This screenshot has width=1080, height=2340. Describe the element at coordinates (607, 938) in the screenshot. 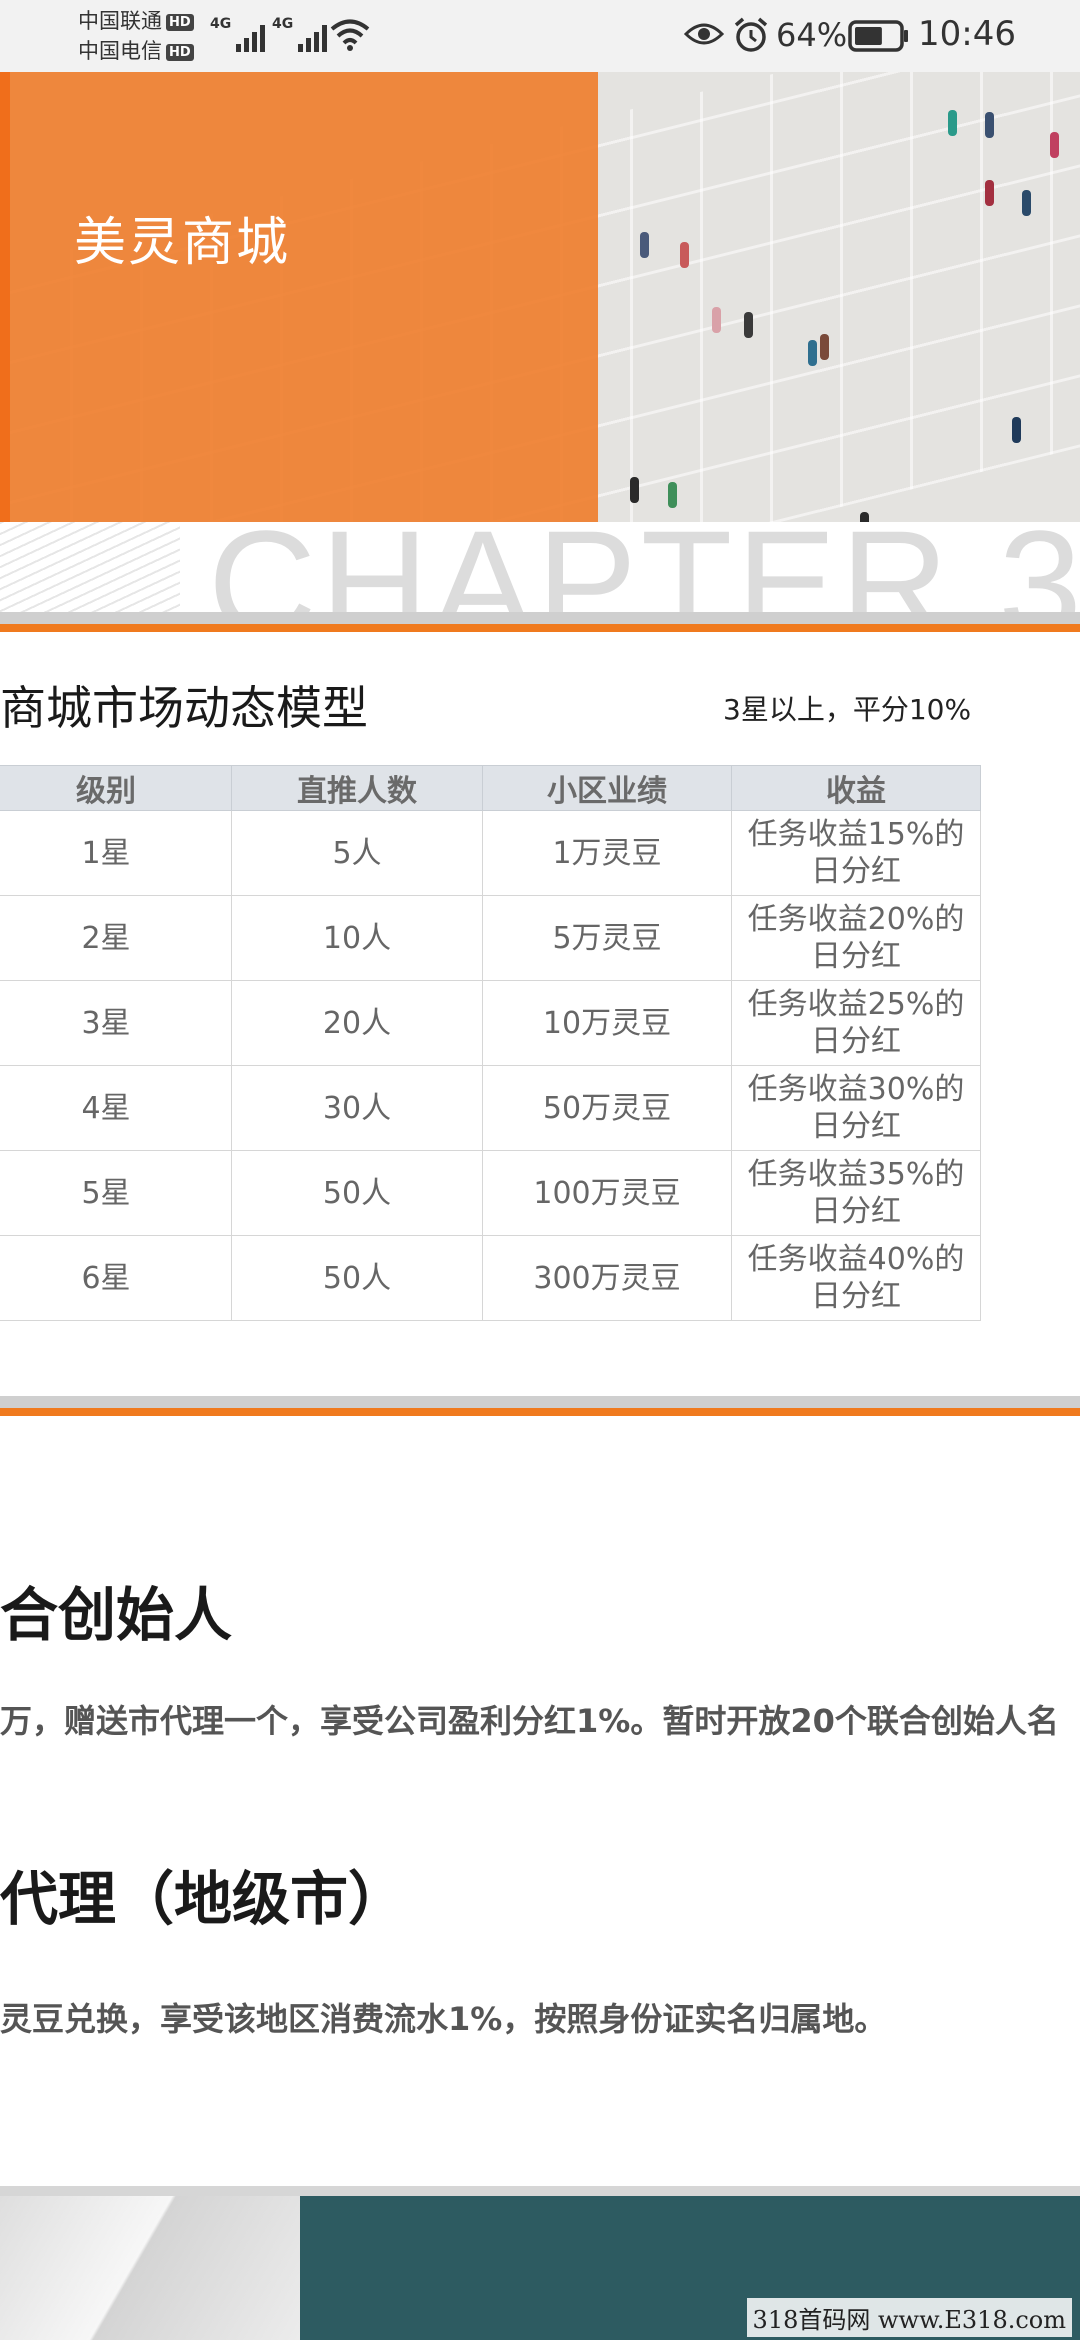

I see `cell-performance: 5万灵豆` at that location.